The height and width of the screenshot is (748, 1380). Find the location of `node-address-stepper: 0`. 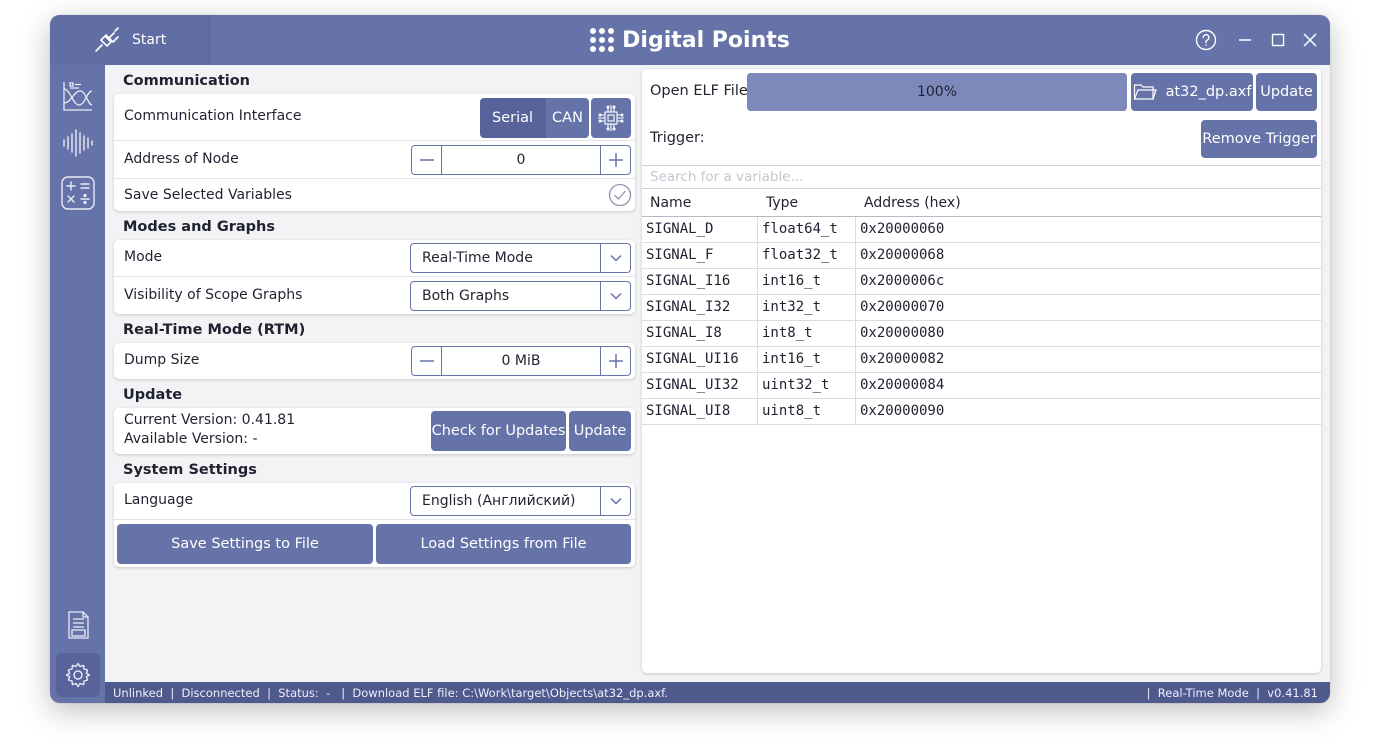

node-address-stepper: 0 is located at coordinates (521, 160).